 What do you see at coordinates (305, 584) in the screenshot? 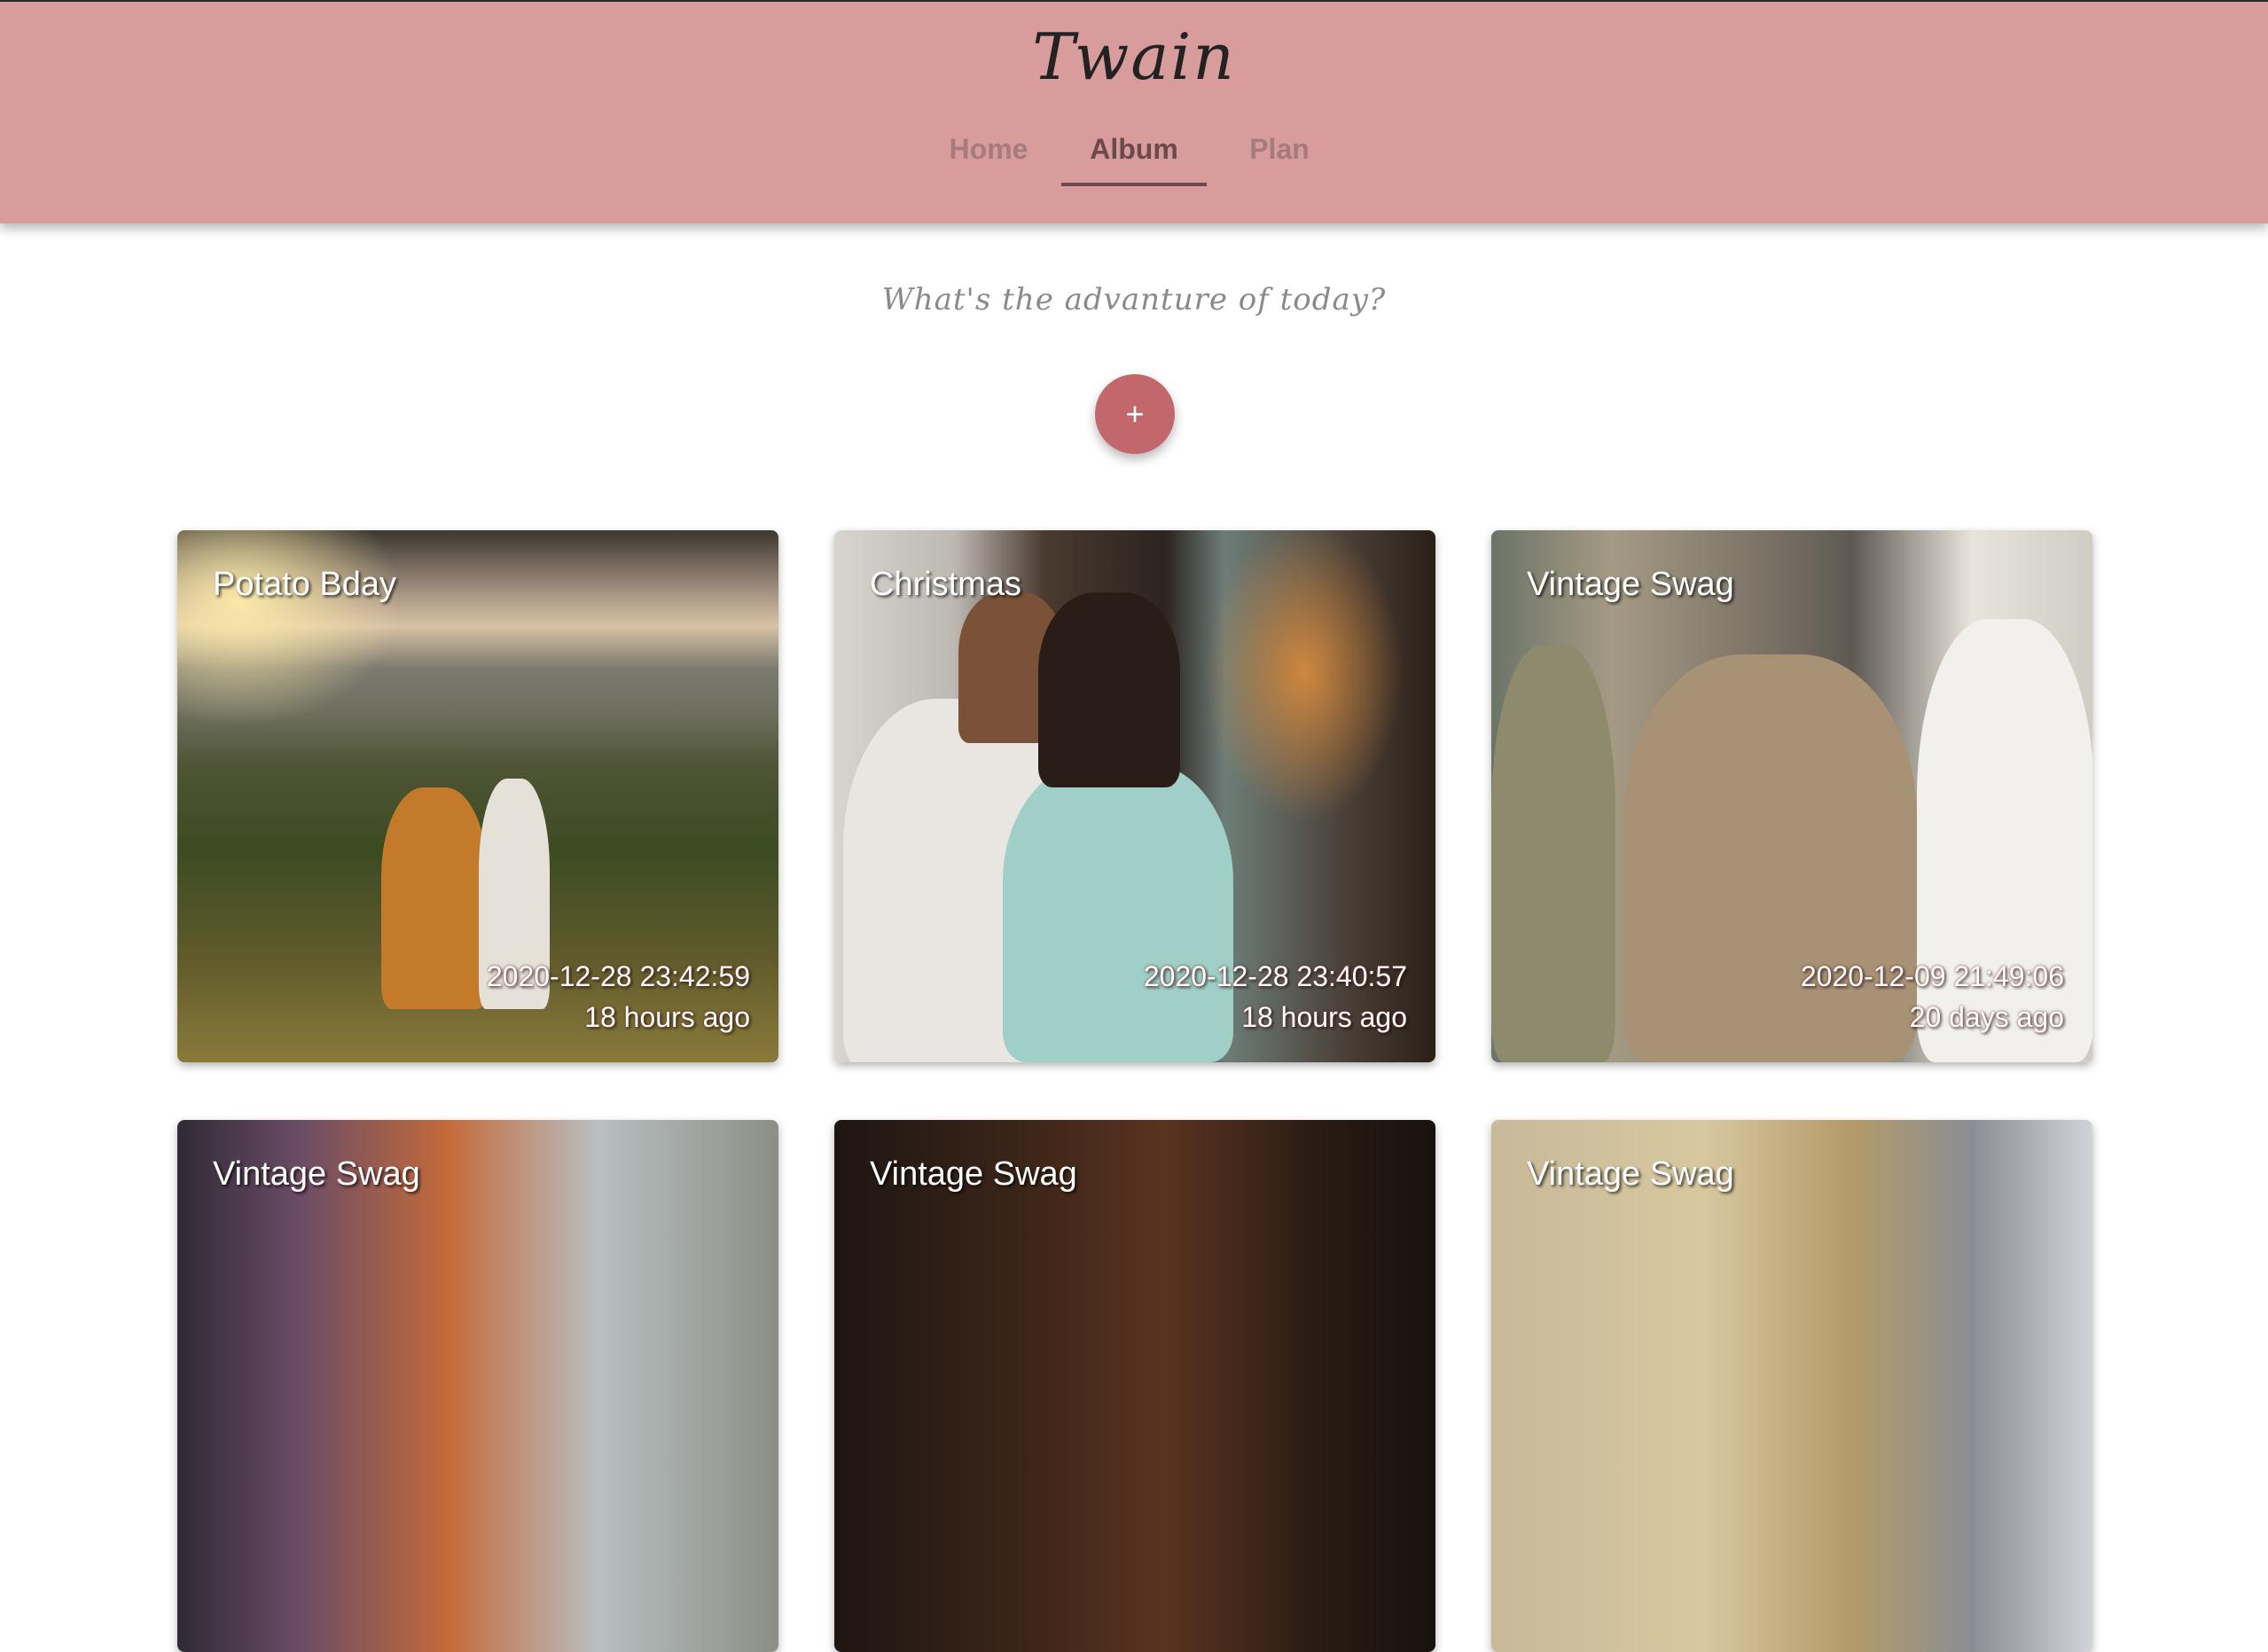
I see `album-title: Potato Bday` at bounding box center [305, 584].